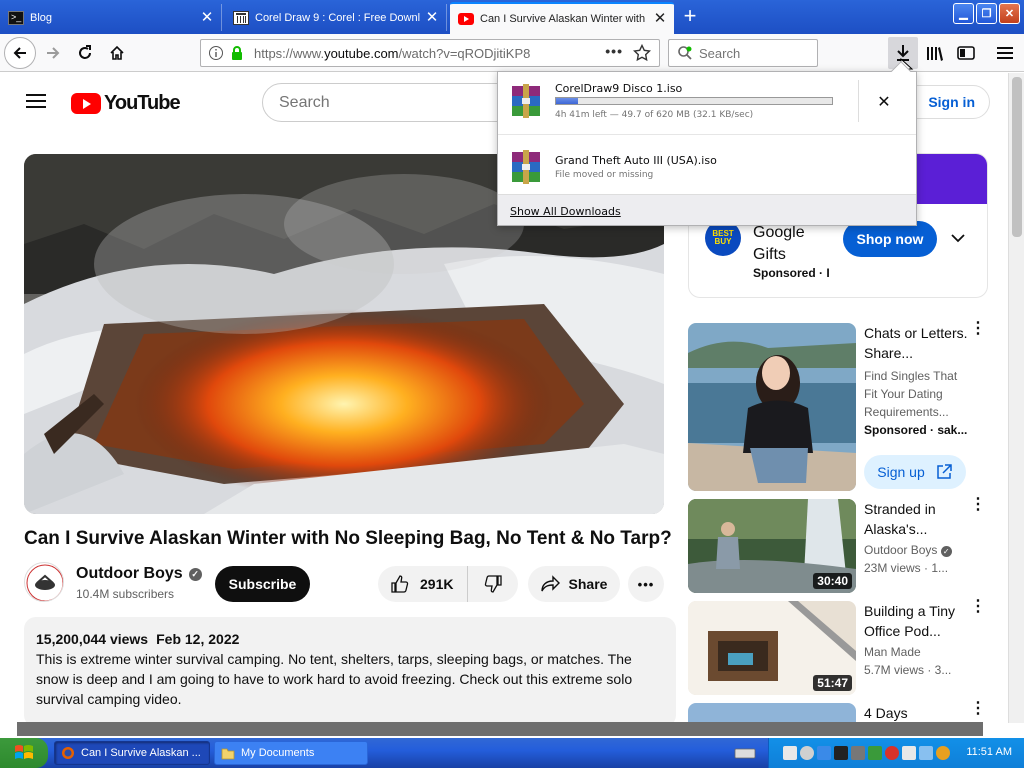 Image resolution: width=1024 pixels, height=768 pixels. Describe the element at coordinates (336, 17) in the screenshot. I see `tab-corel-draw: Corel Draw 9 : Corel : Free Downl ✕` at that location.